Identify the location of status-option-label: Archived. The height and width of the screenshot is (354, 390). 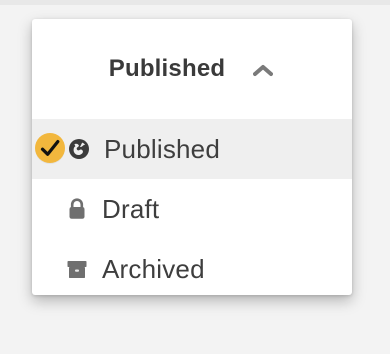
(153, 268).